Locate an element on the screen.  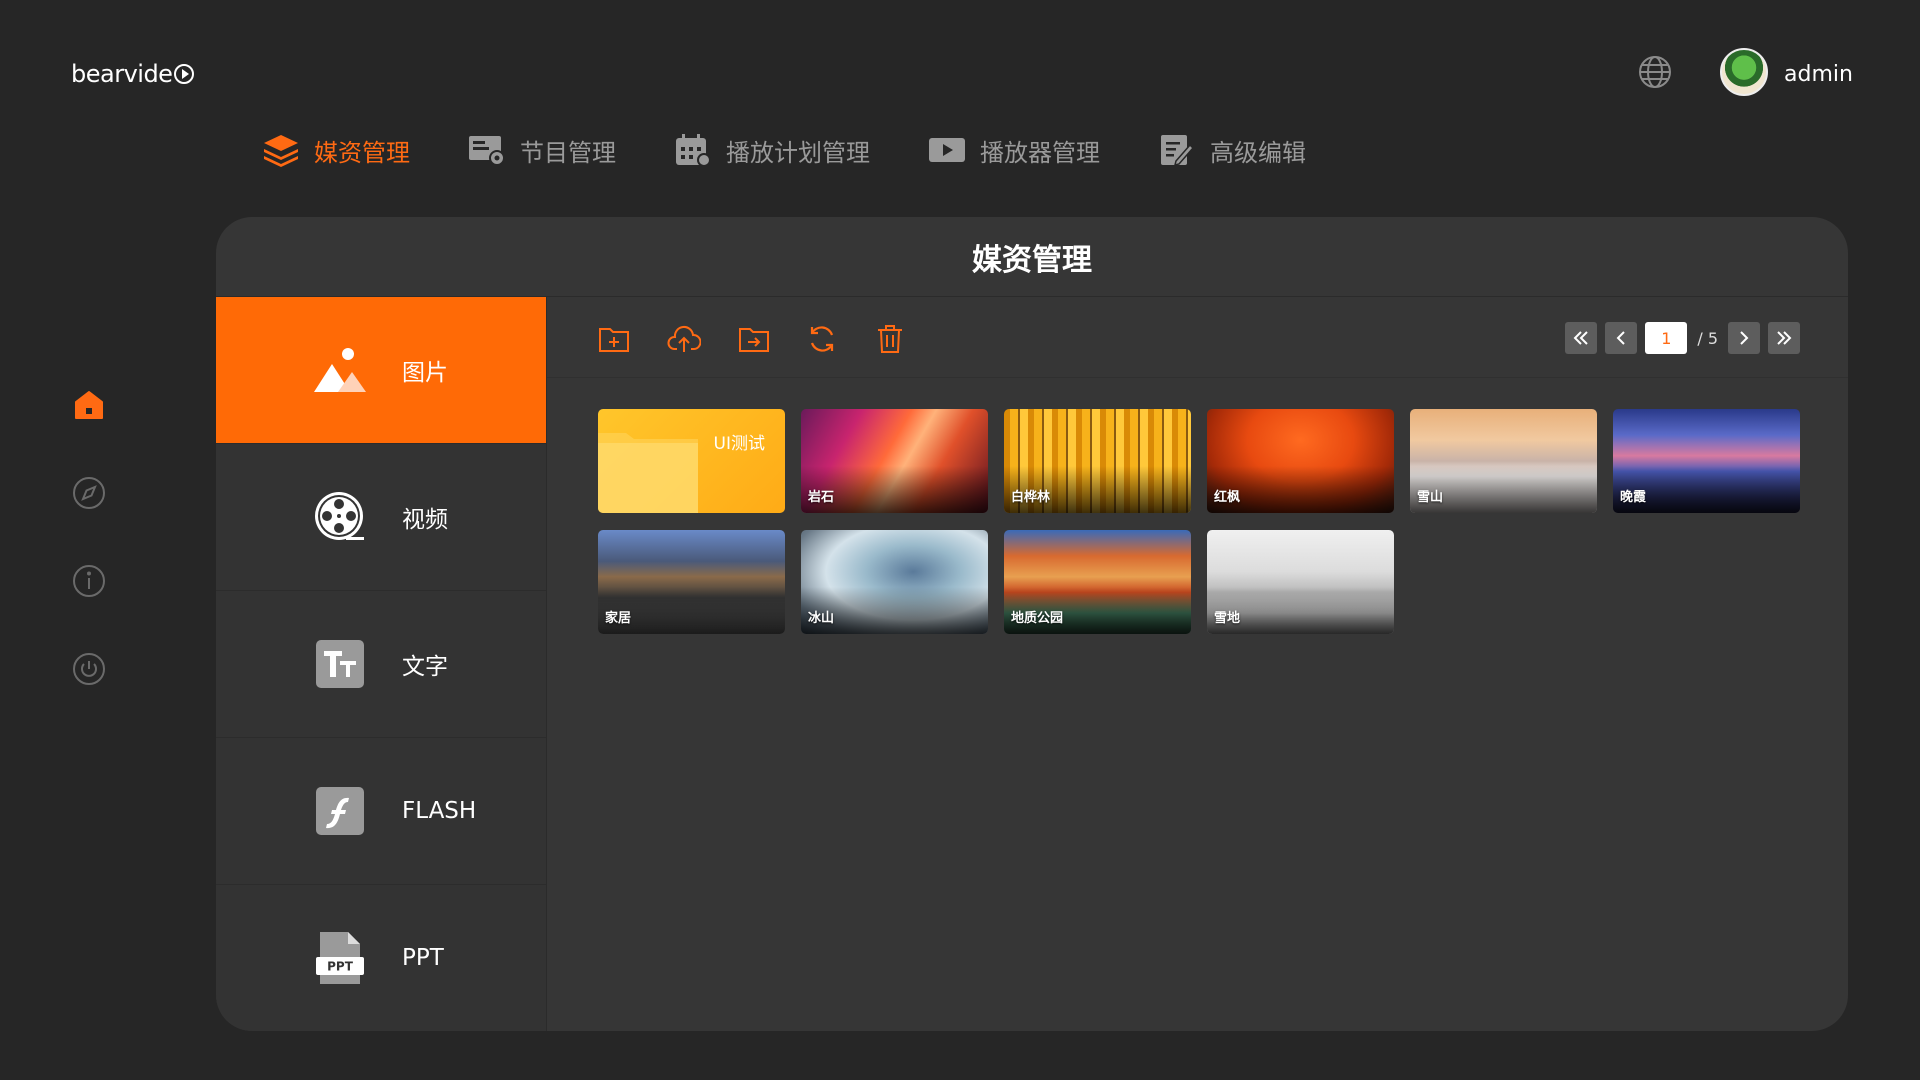
image-tile: 岩石 is located at coordinates (894, 461).